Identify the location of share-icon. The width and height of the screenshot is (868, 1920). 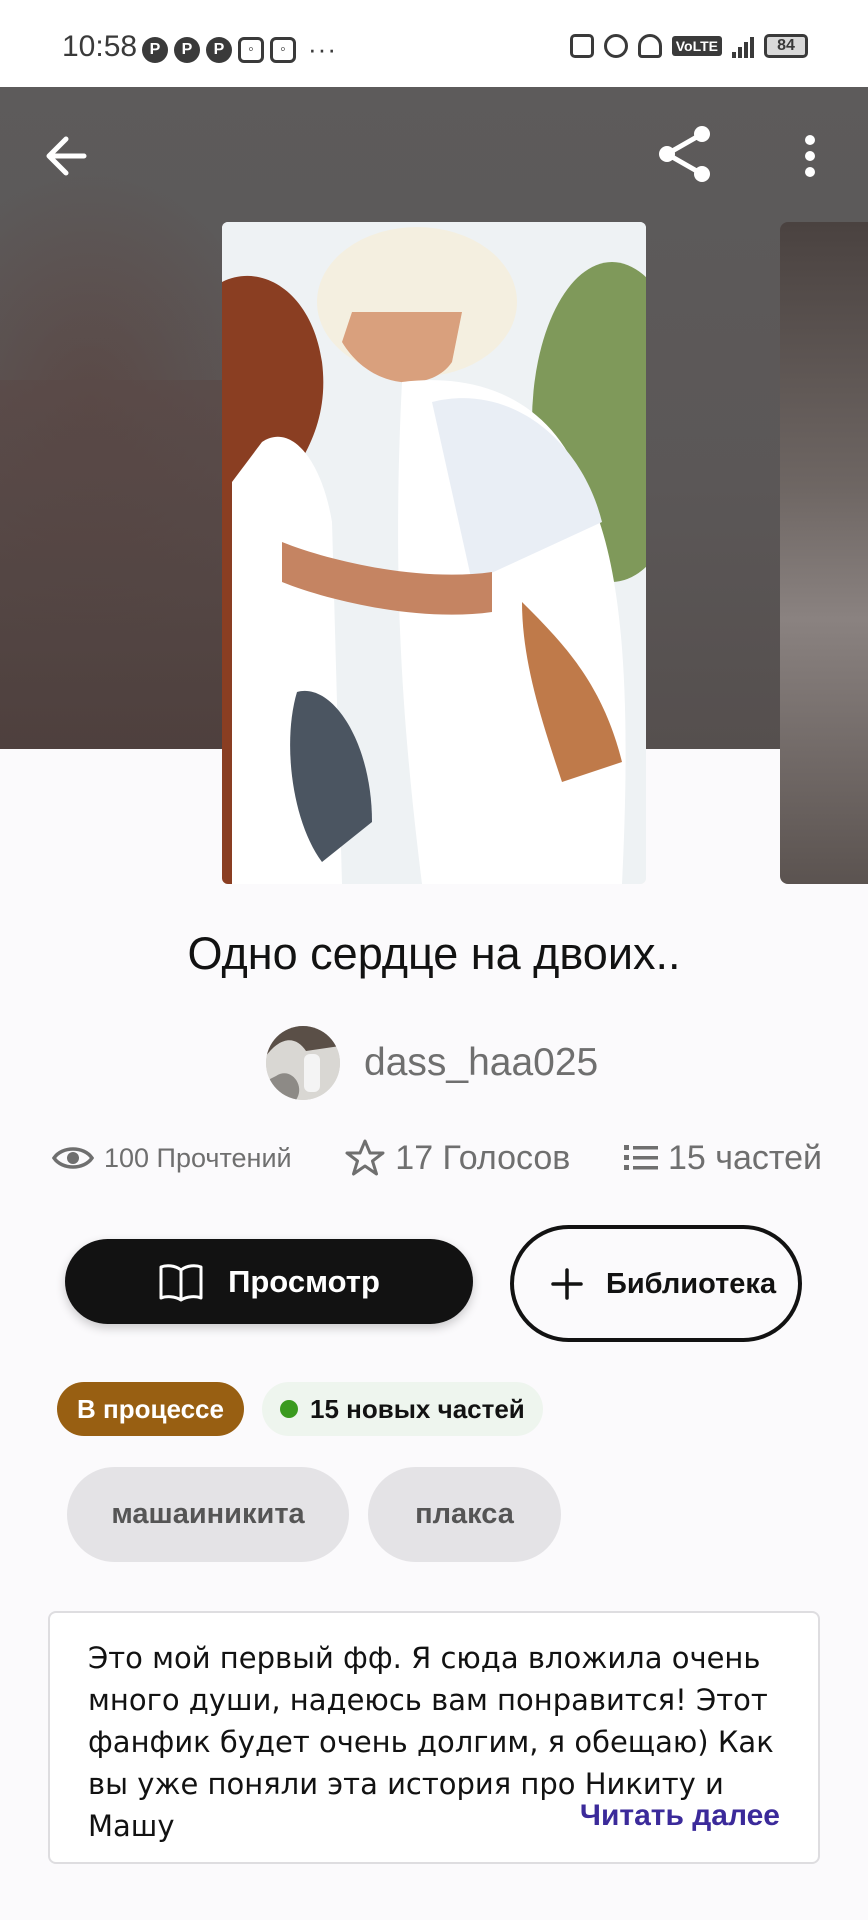
(684, 154).